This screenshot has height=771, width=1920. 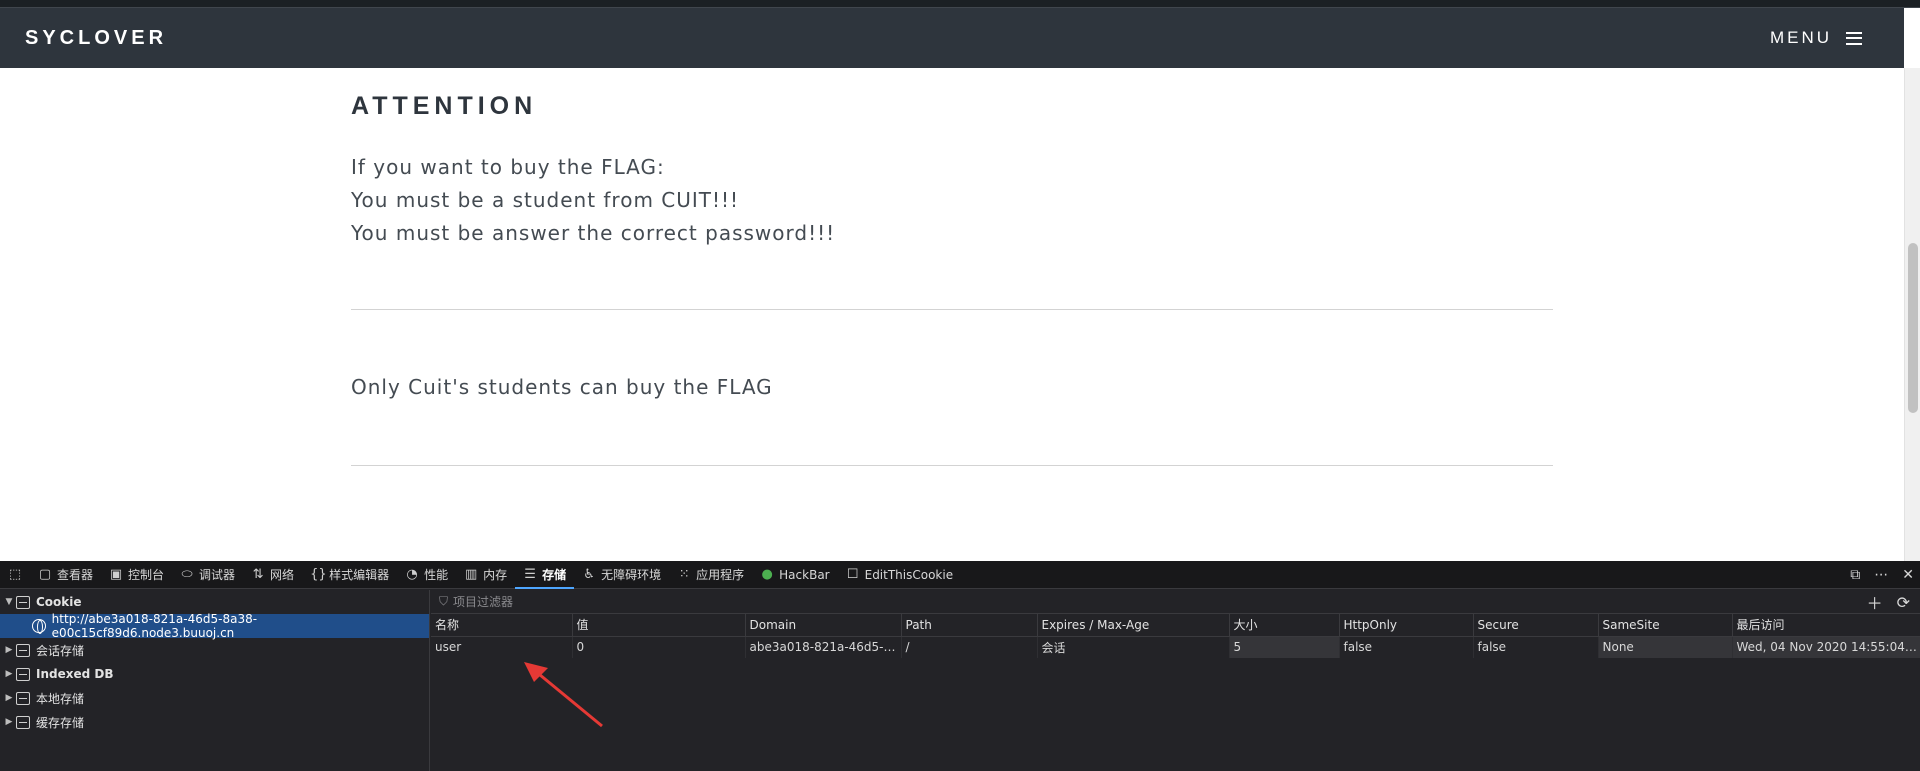 What do you see at coordinates (852, 574) in the screenshot?
I see `editthiscookie-icon: ☐` at bounding box center [852, 574].